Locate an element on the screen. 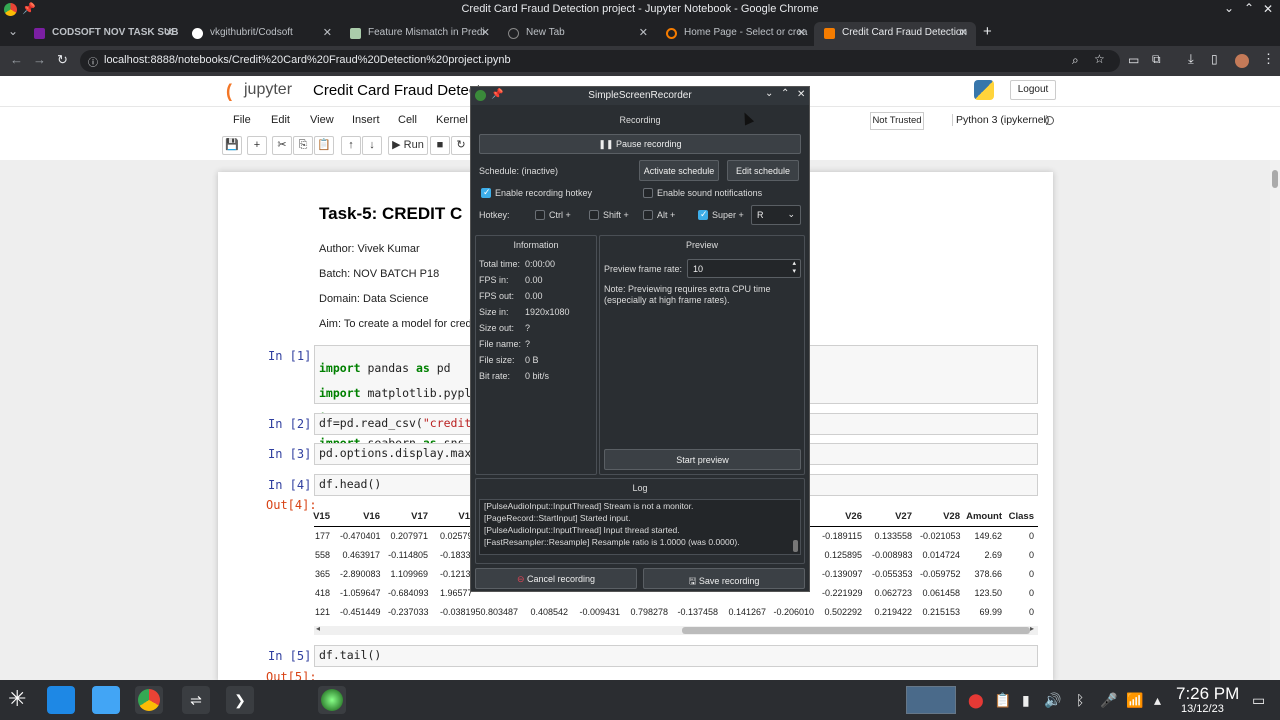 The width and height of the screenshot is (1280, 720). cut-icon: ✂ is located at coordinates (282, 145).